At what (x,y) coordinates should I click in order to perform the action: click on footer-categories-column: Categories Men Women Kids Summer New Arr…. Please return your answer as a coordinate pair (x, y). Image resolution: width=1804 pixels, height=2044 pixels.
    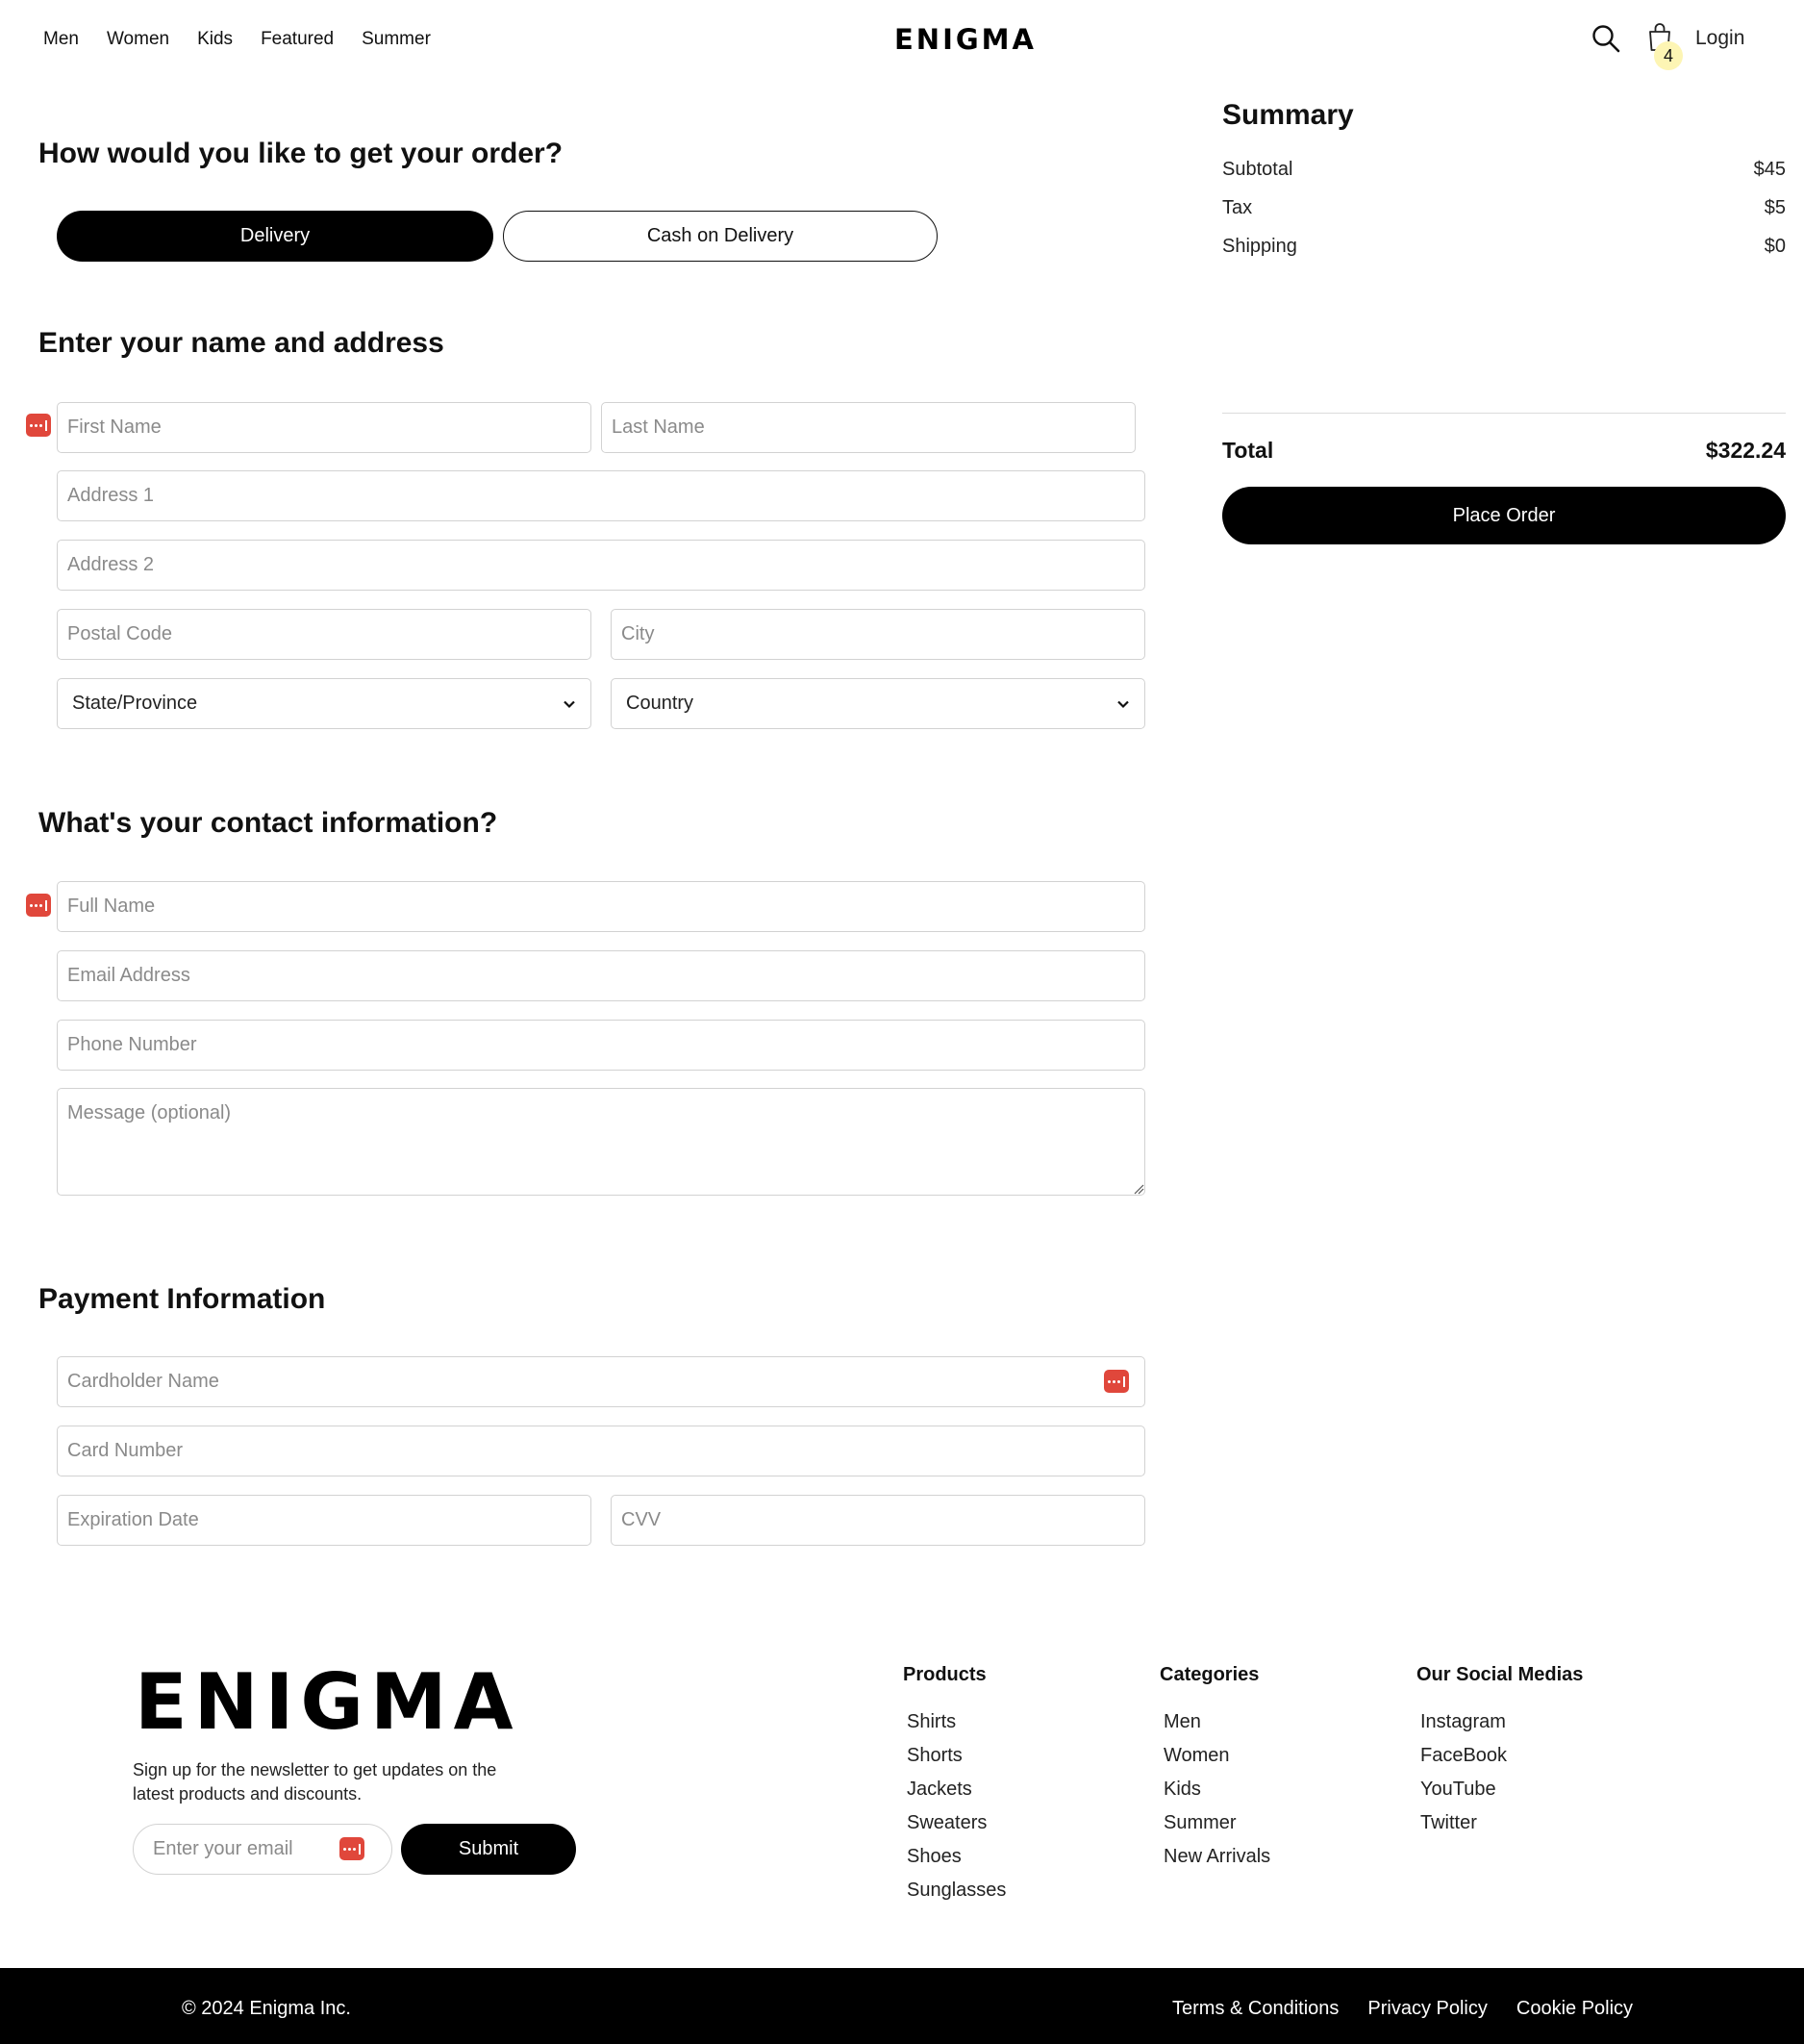
    Looking at the image, I should click on (1215, 1769).